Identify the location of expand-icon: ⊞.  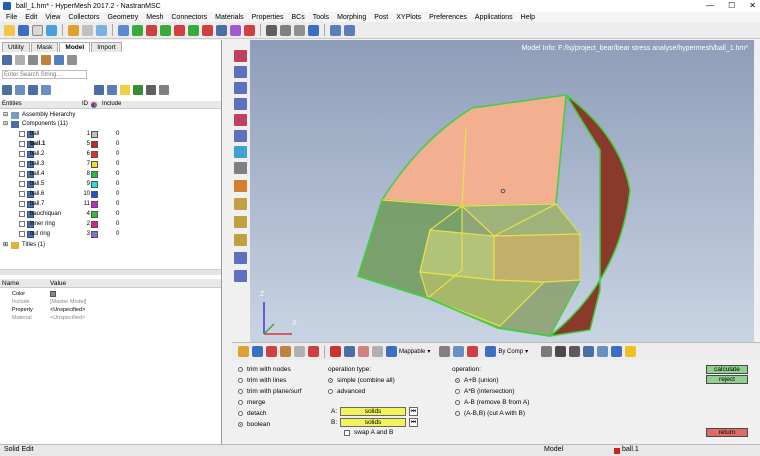
(5, 245).